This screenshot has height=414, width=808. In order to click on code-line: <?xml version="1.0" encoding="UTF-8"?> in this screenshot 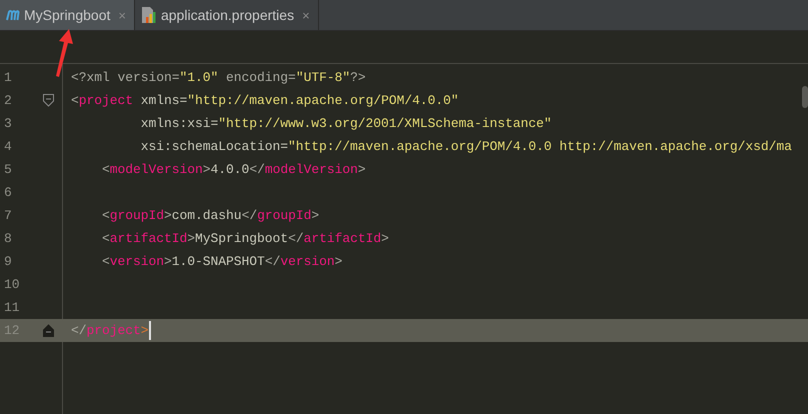, I will do `click(218, 77)`.